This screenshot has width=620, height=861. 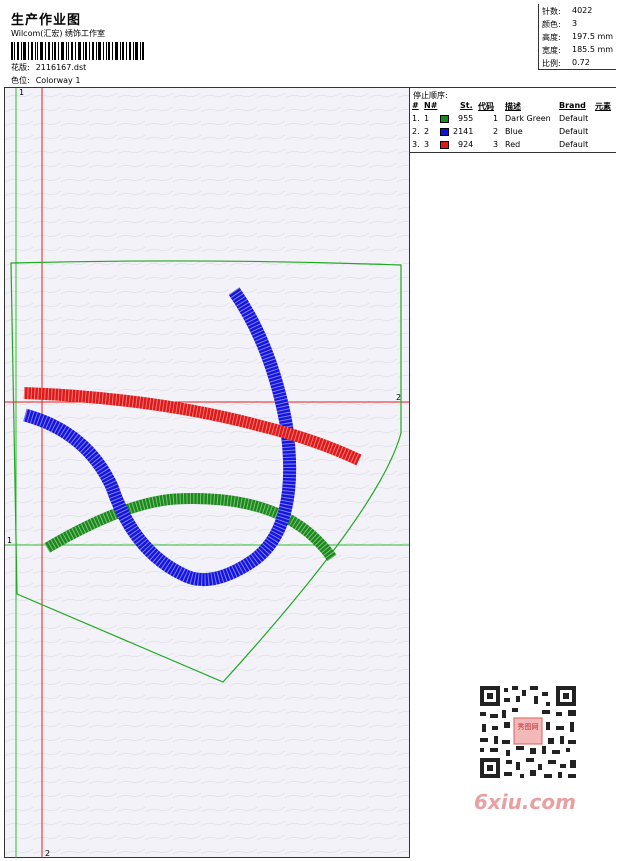 What do you see at coordinates (398, 397) in the screenshot?
I see `guide-label-red-right: 2` at bounding box center [398, 397].